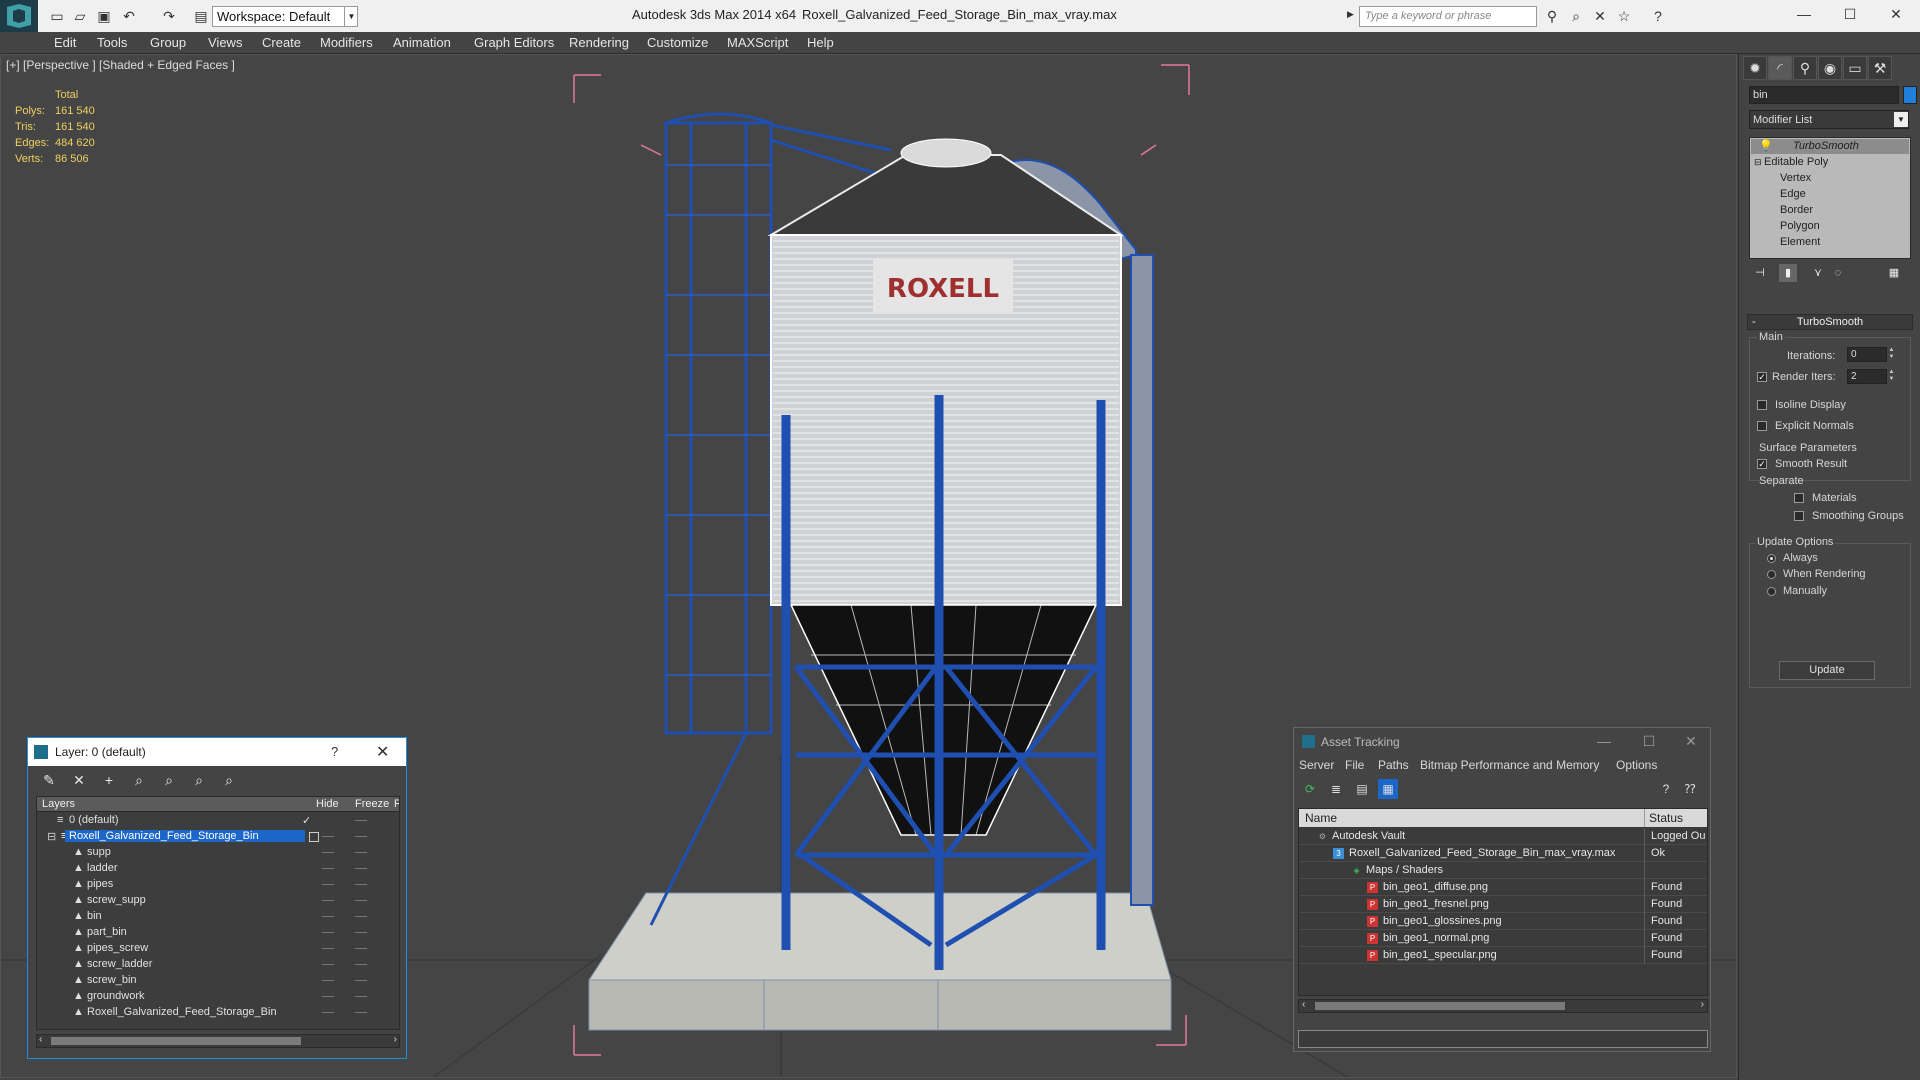 This screenshot has width=1920, height=1080. What do you see at coordinates (599, 42) in the screenshot?
I see `menu-rendering: Rendering` at bounding box center [599, 42].